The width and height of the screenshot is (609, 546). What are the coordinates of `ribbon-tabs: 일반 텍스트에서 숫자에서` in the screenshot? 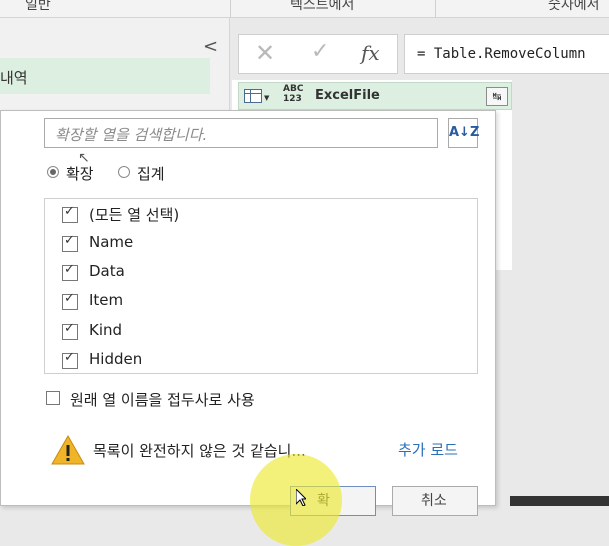 It's located at (304, 9).